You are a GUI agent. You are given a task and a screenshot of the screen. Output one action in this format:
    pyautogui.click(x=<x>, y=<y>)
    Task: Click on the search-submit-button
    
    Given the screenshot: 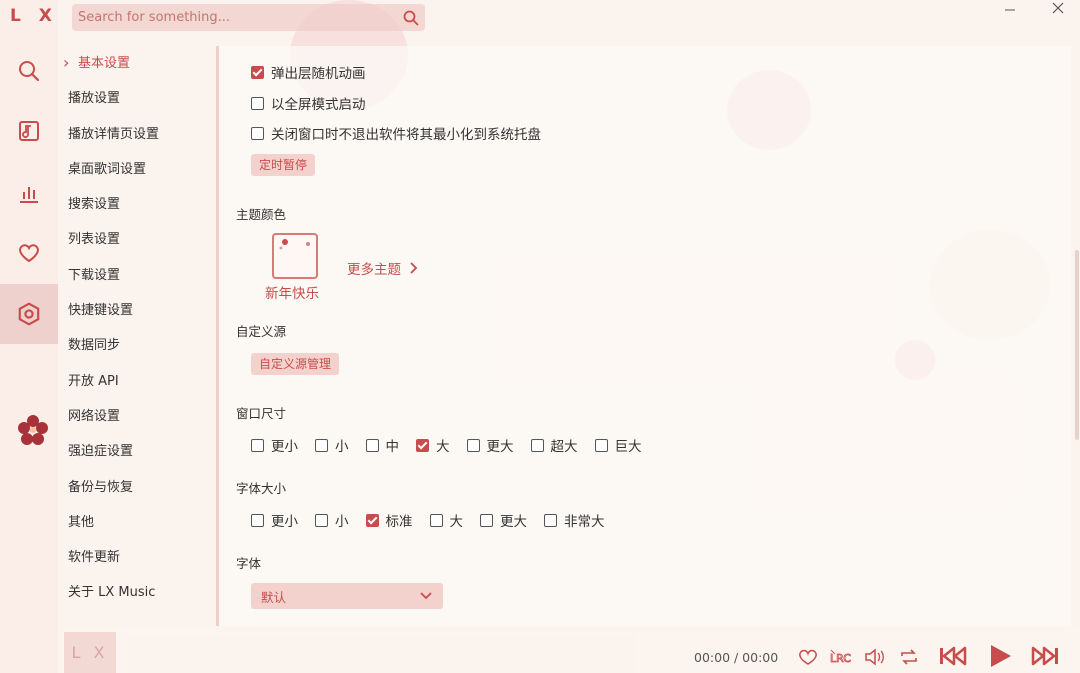 What is the action you would take?
    pyautogui.click(x=411, y=17)
    